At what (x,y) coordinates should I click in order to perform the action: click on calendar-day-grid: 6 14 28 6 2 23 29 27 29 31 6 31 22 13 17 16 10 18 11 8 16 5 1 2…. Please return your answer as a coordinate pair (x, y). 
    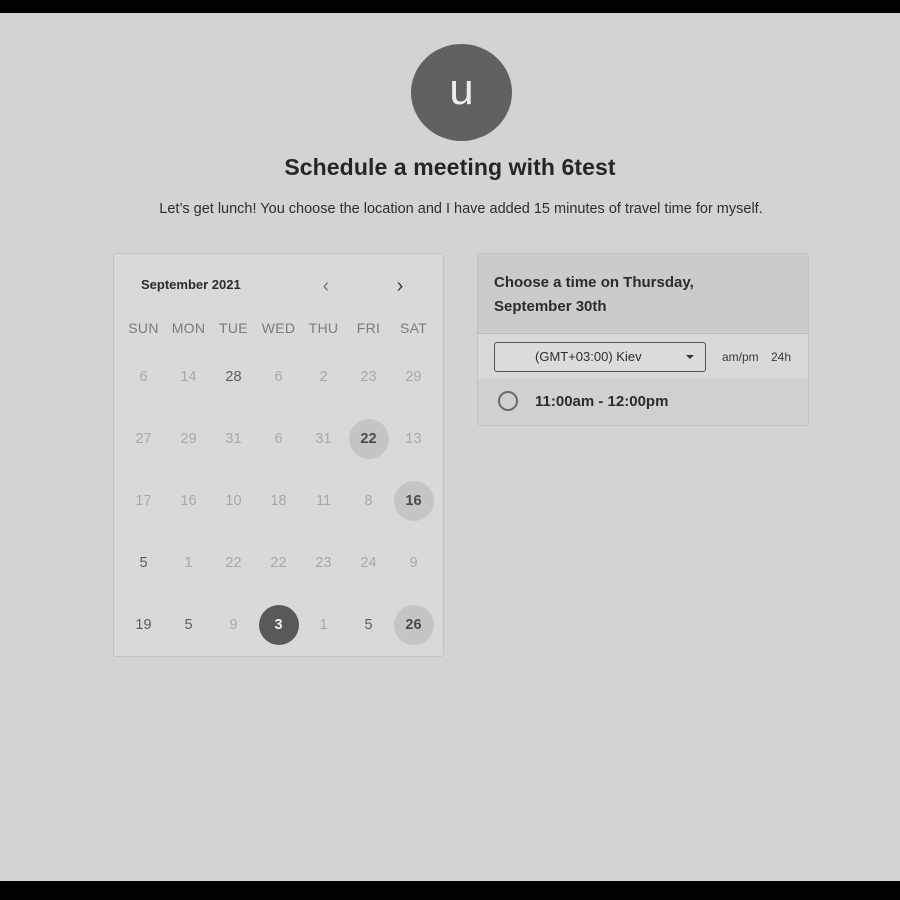
    Looking at the image, I should click on (278, 501).